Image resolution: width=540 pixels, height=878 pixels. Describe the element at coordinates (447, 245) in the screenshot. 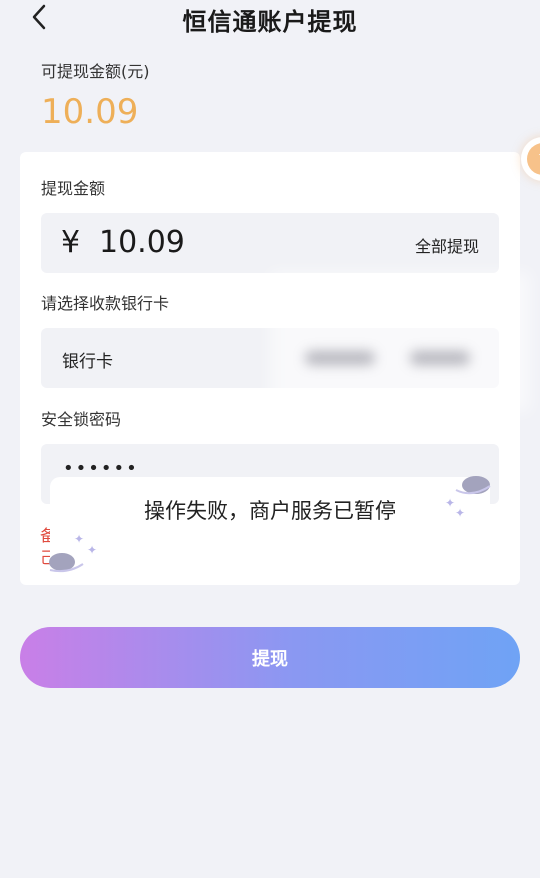

I see `withdraw-all-button: 全部提现` at that location.